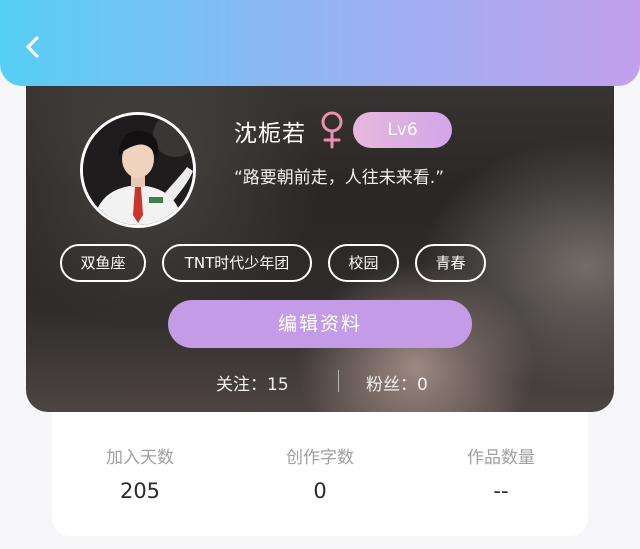 This screenshot has height=549, width=640. Describe the element at coordinates (402, 130) in the screenshot. I see `level-badge: Lv6` at that location.